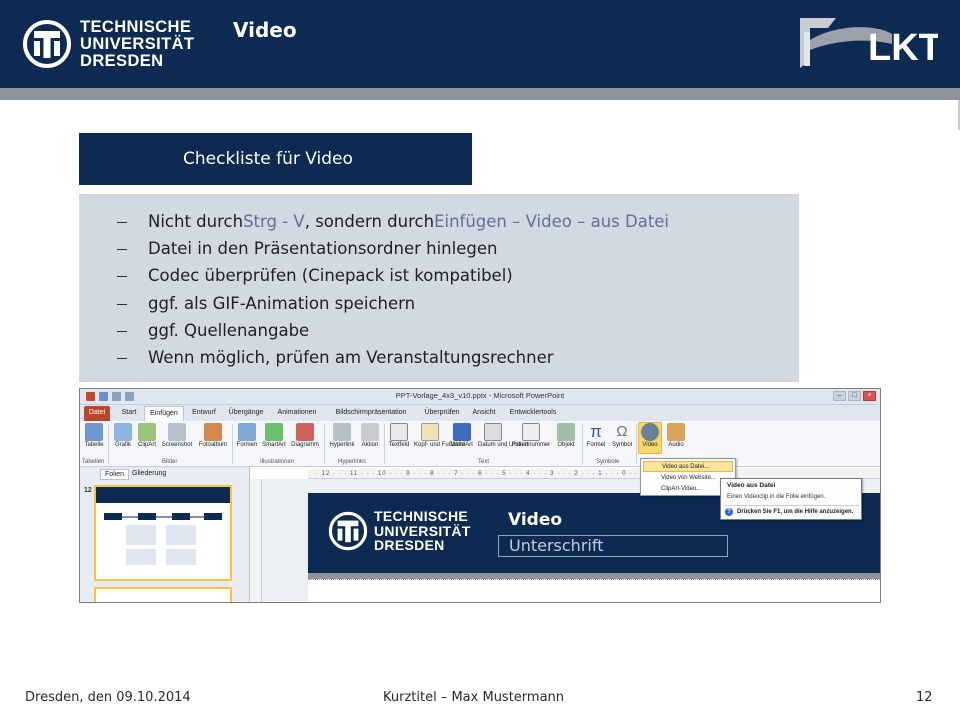  I want to click on hyperlink-button: Hyperlink, so click(342, 436).